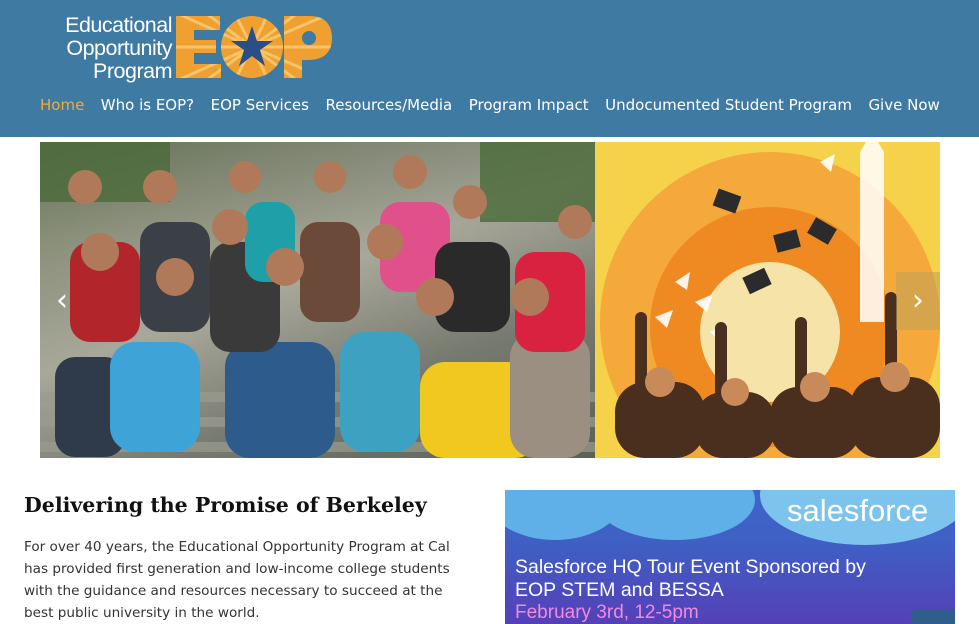 Image resolution: width=979 pixels, height=624 pixels. Describe the element at coordinates (147, 105) in the screenshot. I see `nav-item-who-is-eop: Who is EOP?` at that location.